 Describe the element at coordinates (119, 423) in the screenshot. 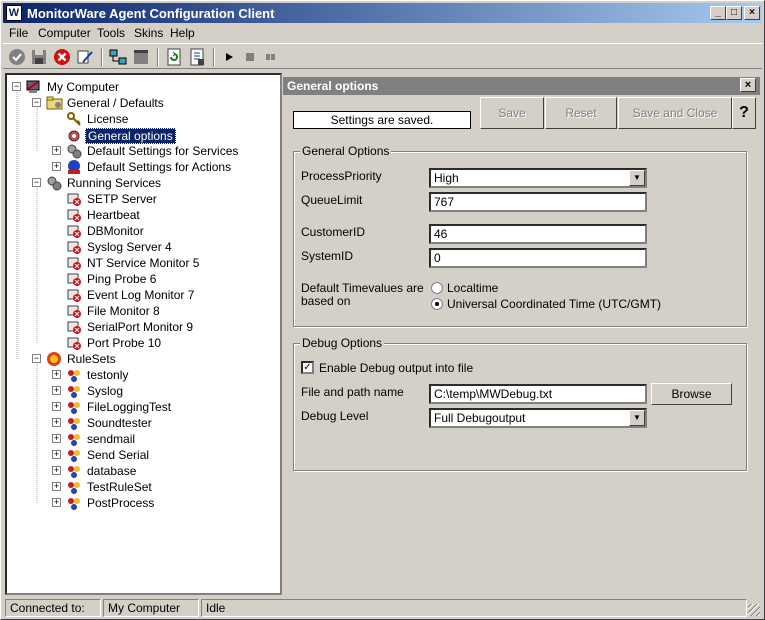

I see `tree-label: Soundtester` at that location.